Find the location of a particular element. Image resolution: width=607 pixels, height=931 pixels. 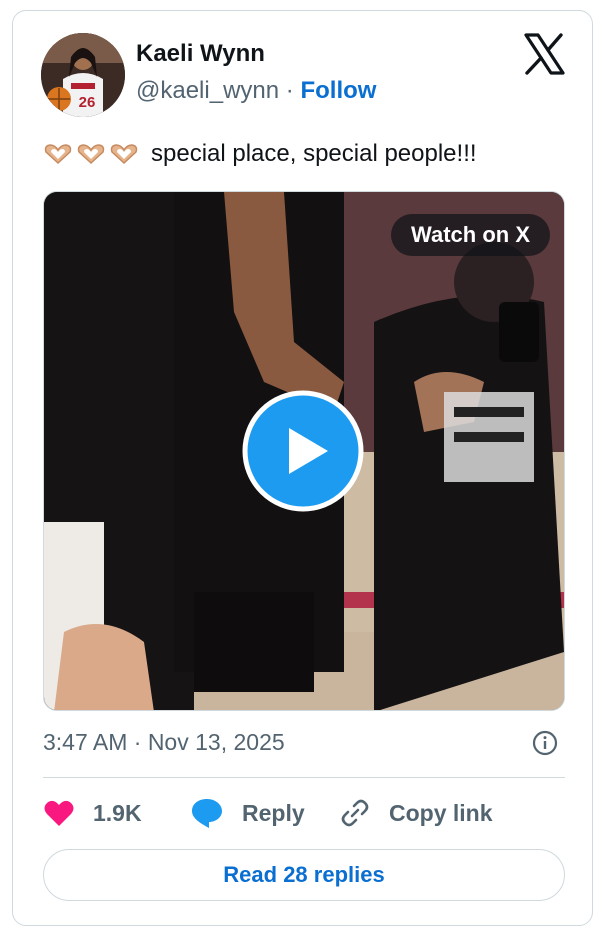

avatar: 26 is located at coordinates (83, 75).